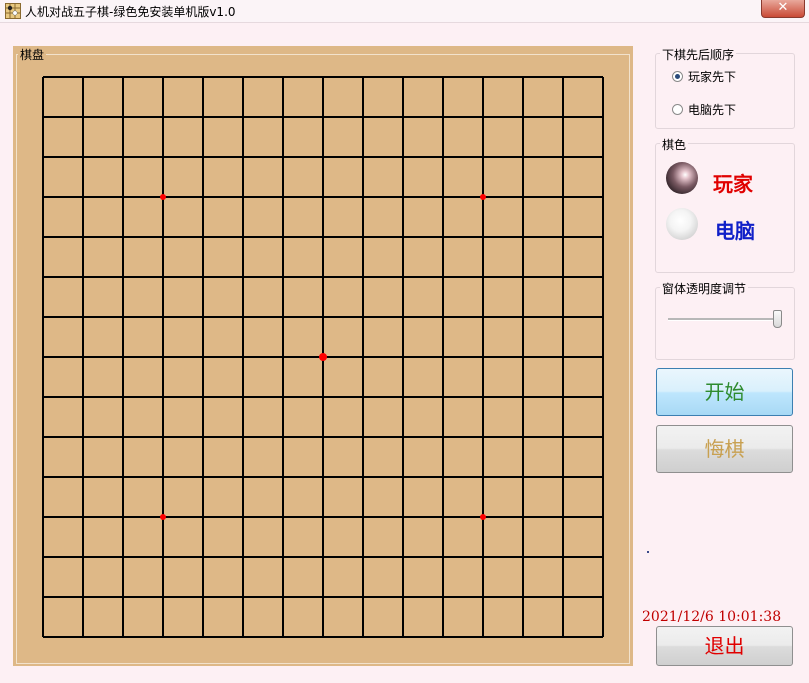 The width and height of the screenshot is (809, 683). I want to click on opacity-slider-track, so click(725, 319).